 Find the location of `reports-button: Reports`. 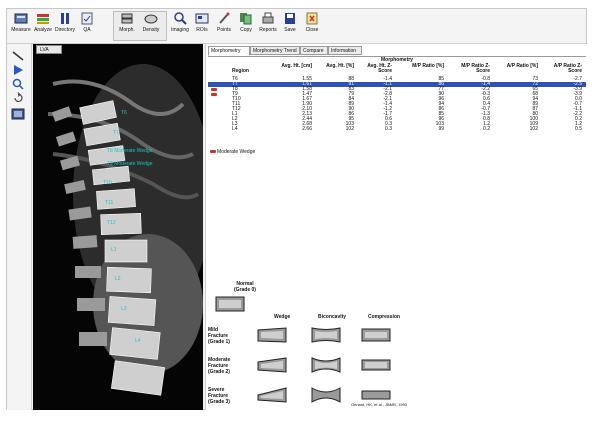

reports-button: Reports is located at coordinates (268, 26).